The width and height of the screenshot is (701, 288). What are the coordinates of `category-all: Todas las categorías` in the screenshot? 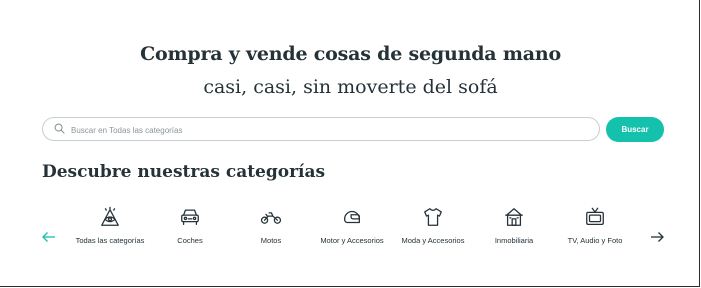 It's located at (110, 226).